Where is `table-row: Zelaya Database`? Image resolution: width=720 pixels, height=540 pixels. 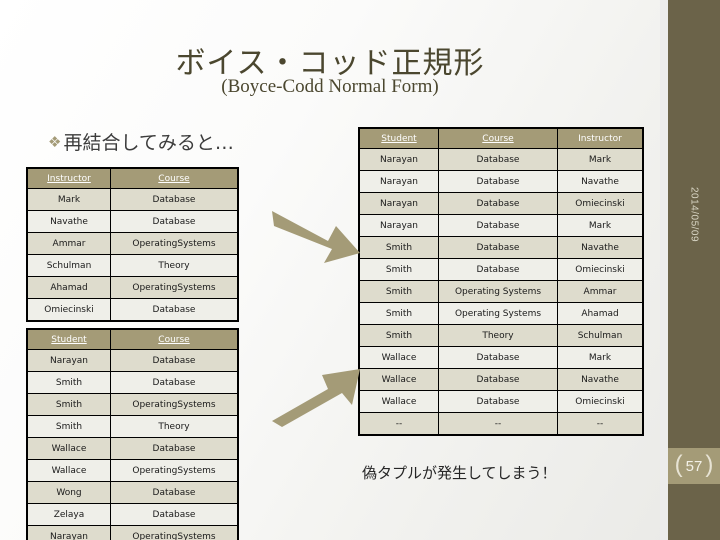
table-row: Zelaya Database is located at coordinates (132, 514).